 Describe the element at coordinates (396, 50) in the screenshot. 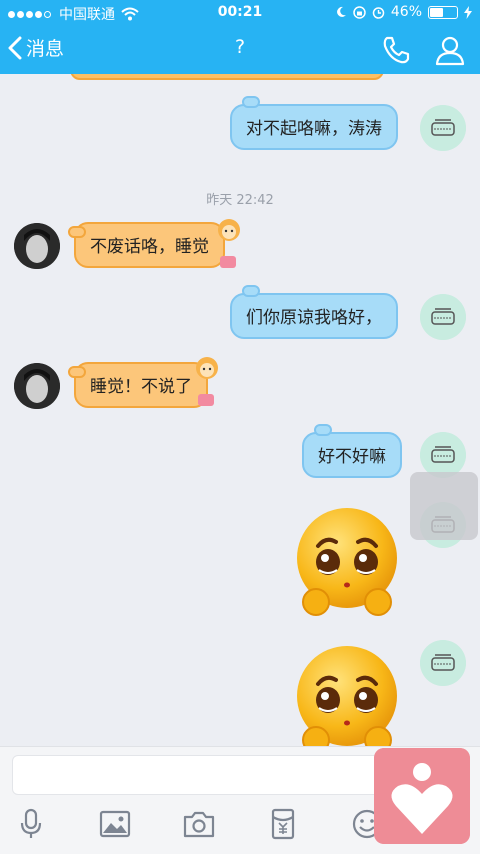

I see `phone-icon` at that location.